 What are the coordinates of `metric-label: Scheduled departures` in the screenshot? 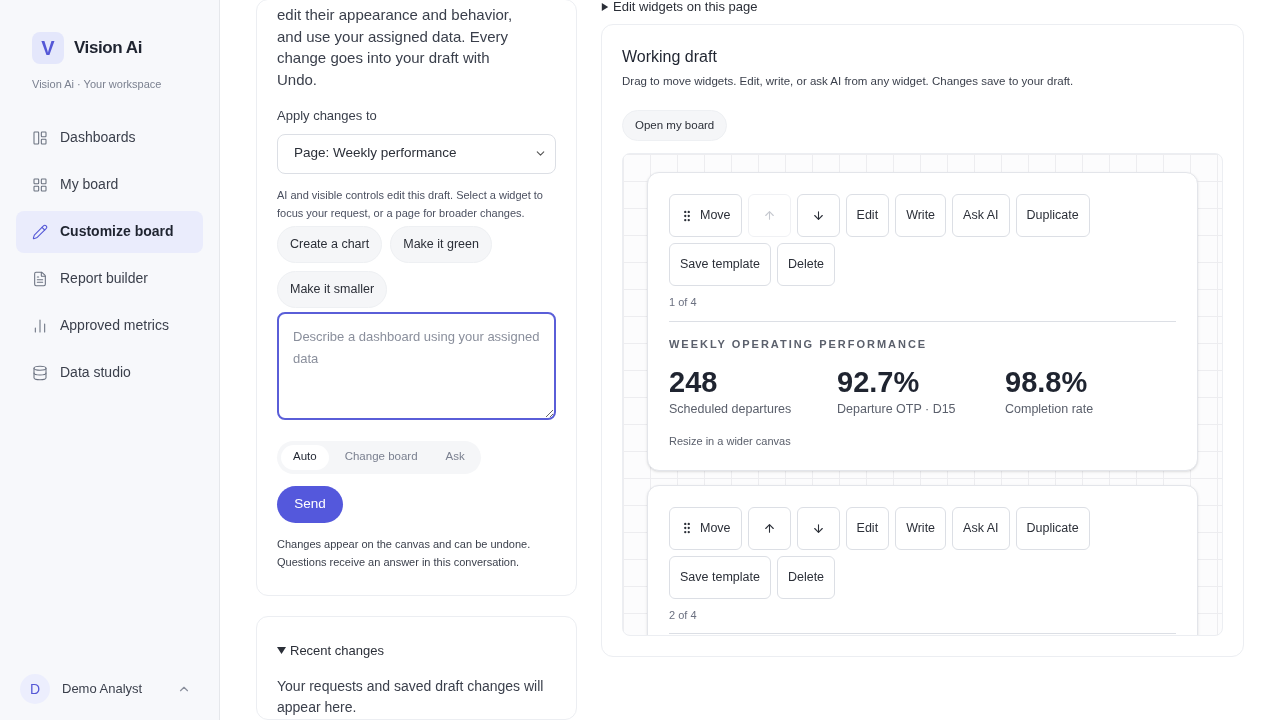 It's located at (731, 410).